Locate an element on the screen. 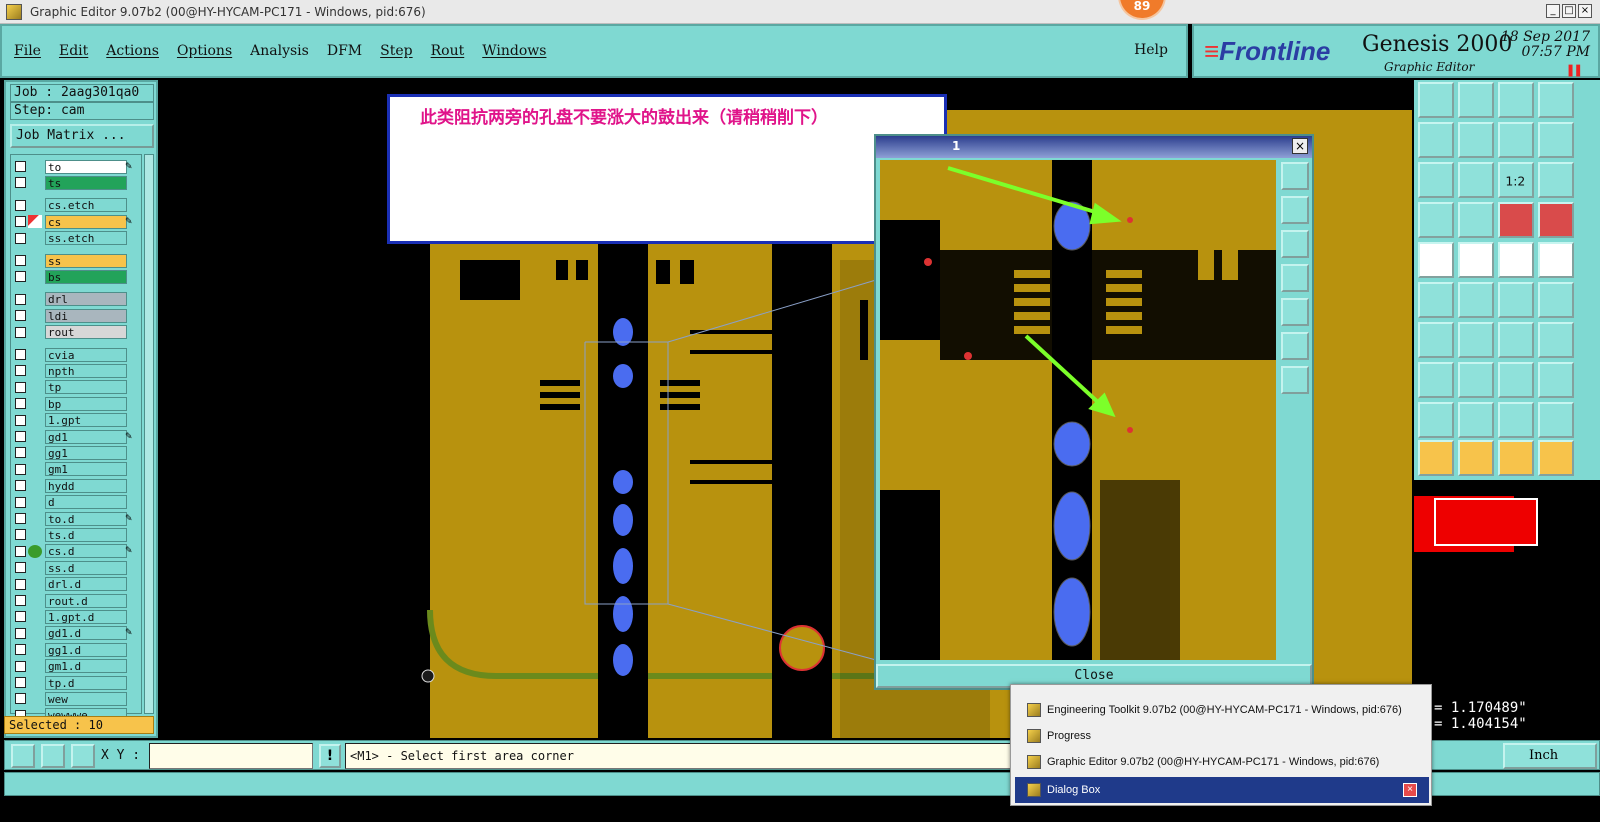  zoom-tool-zoom-out-icon is located at coordinates (1295, 380).